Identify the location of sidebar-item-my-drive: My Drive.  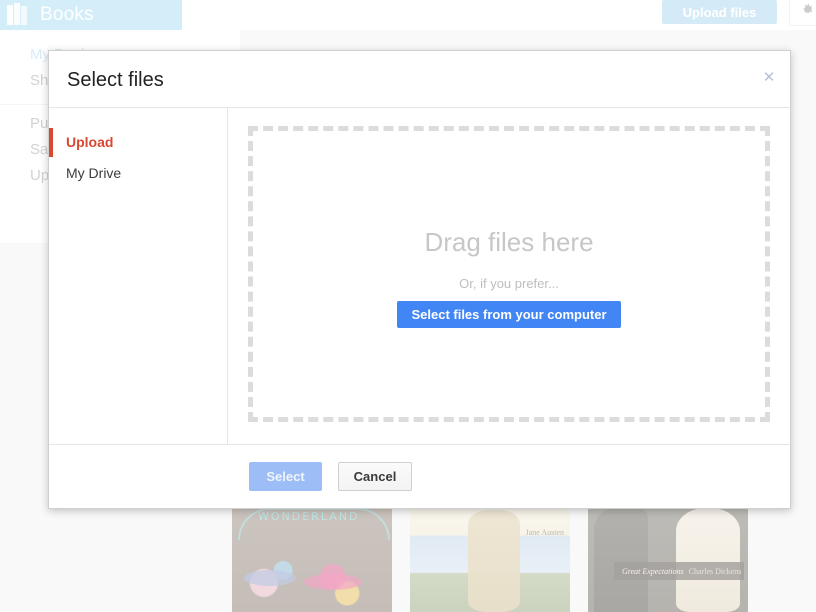
(138, 173).